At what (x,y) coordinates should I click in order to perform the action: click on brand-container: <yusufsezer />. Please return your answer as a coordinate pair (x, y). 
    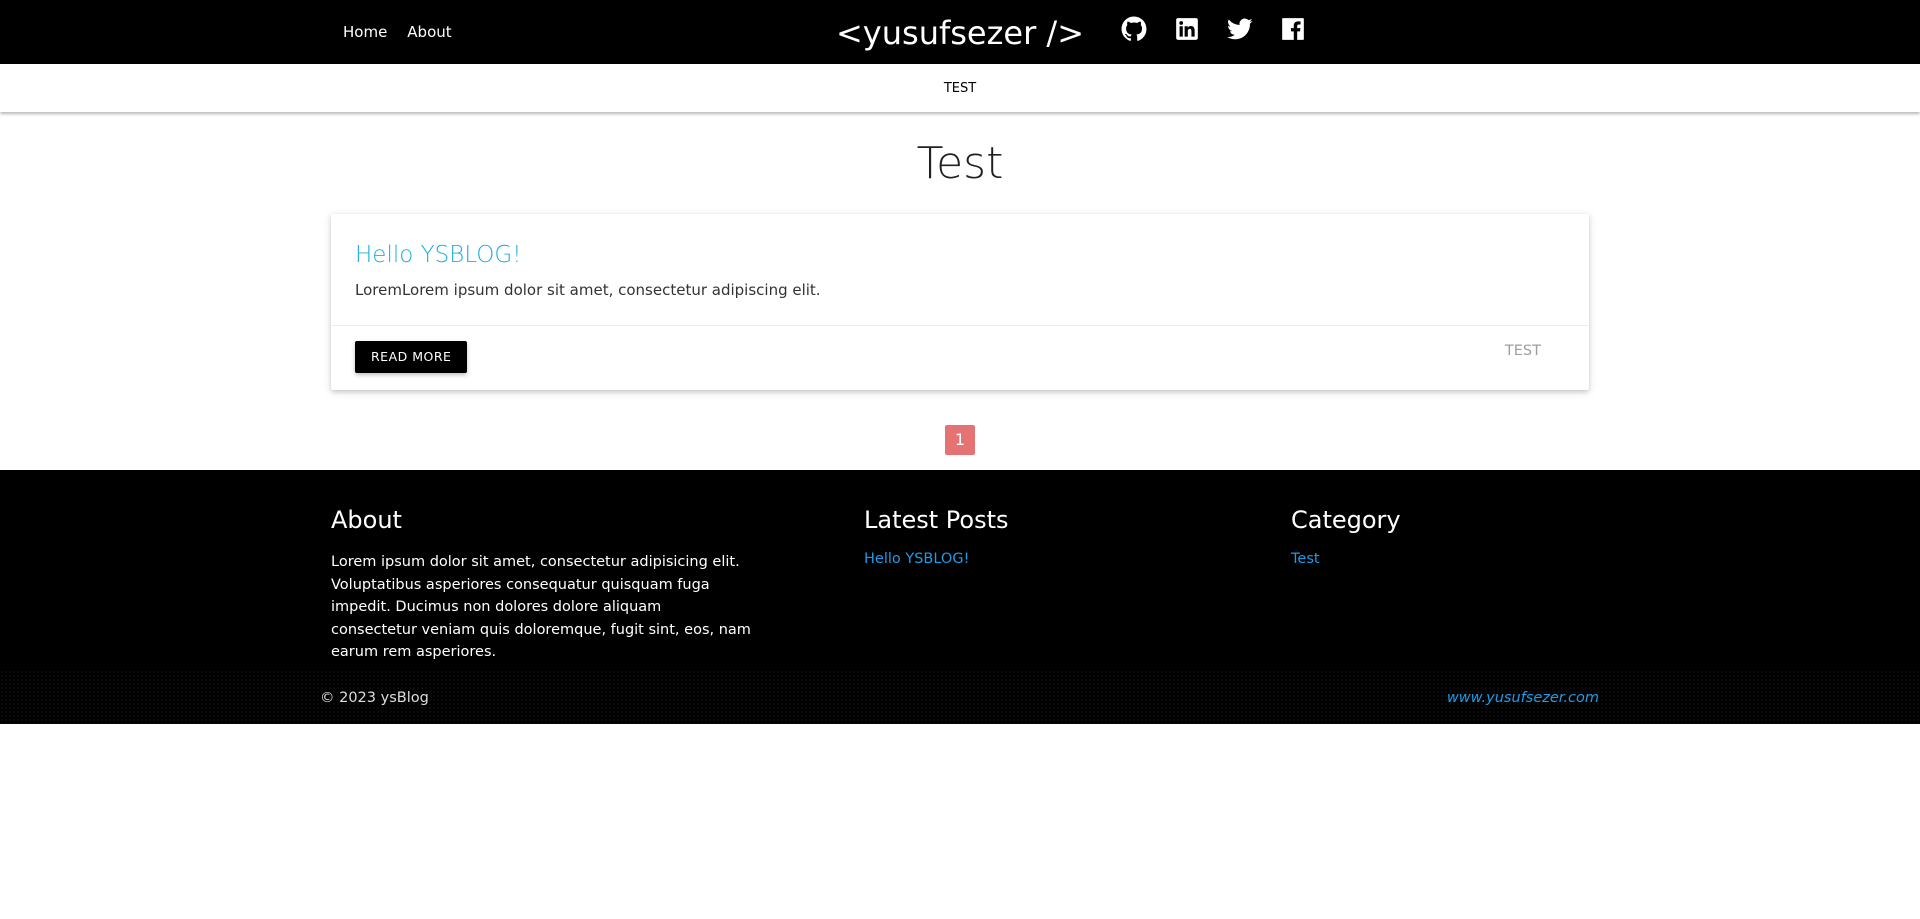
    Looking at the image, I should click on (960, 32).